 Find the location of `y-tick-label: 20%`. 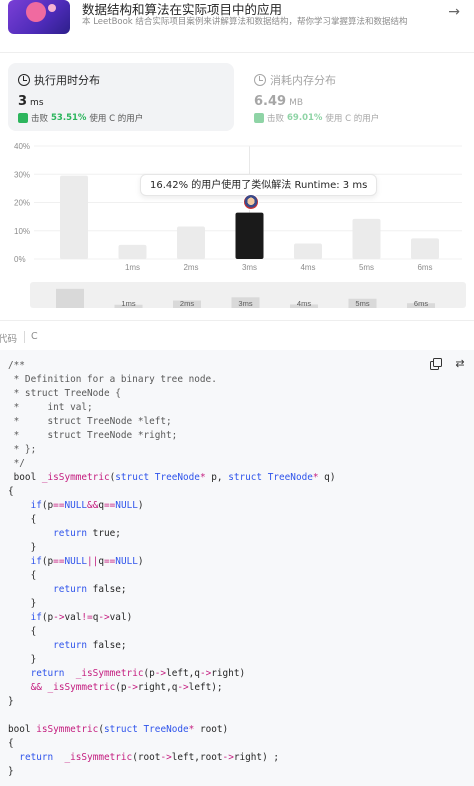

y-tick-label: 20% is located at coordinates (22, 203).